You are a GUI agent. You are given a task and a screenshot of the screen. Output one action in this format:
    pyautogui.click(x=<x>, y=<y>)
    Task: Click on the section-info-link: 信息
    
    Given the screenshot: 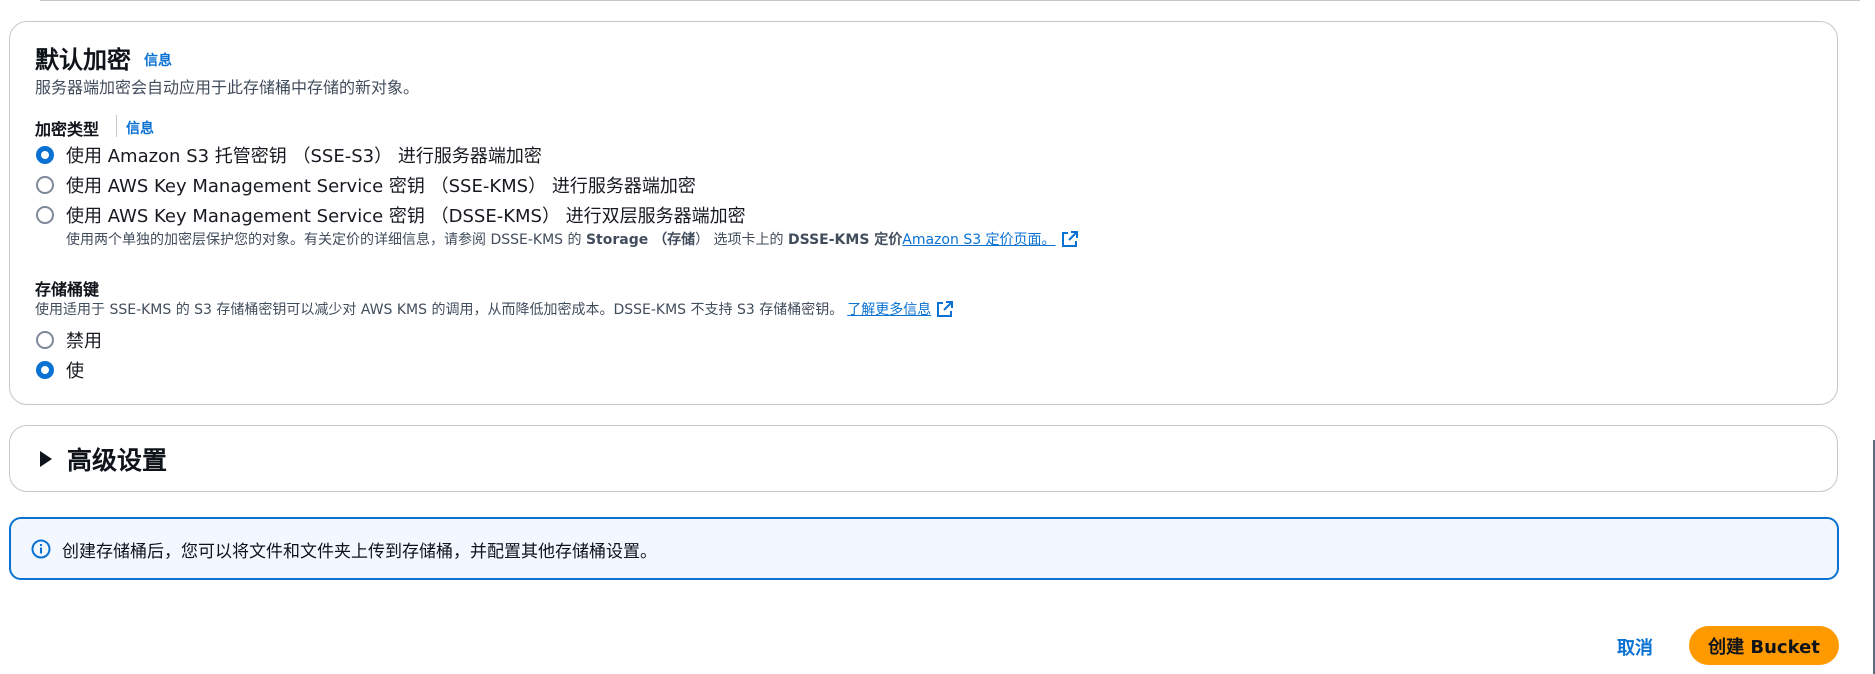 What is the action you would take?
    pyautogui.click(x=158, y=60)
    